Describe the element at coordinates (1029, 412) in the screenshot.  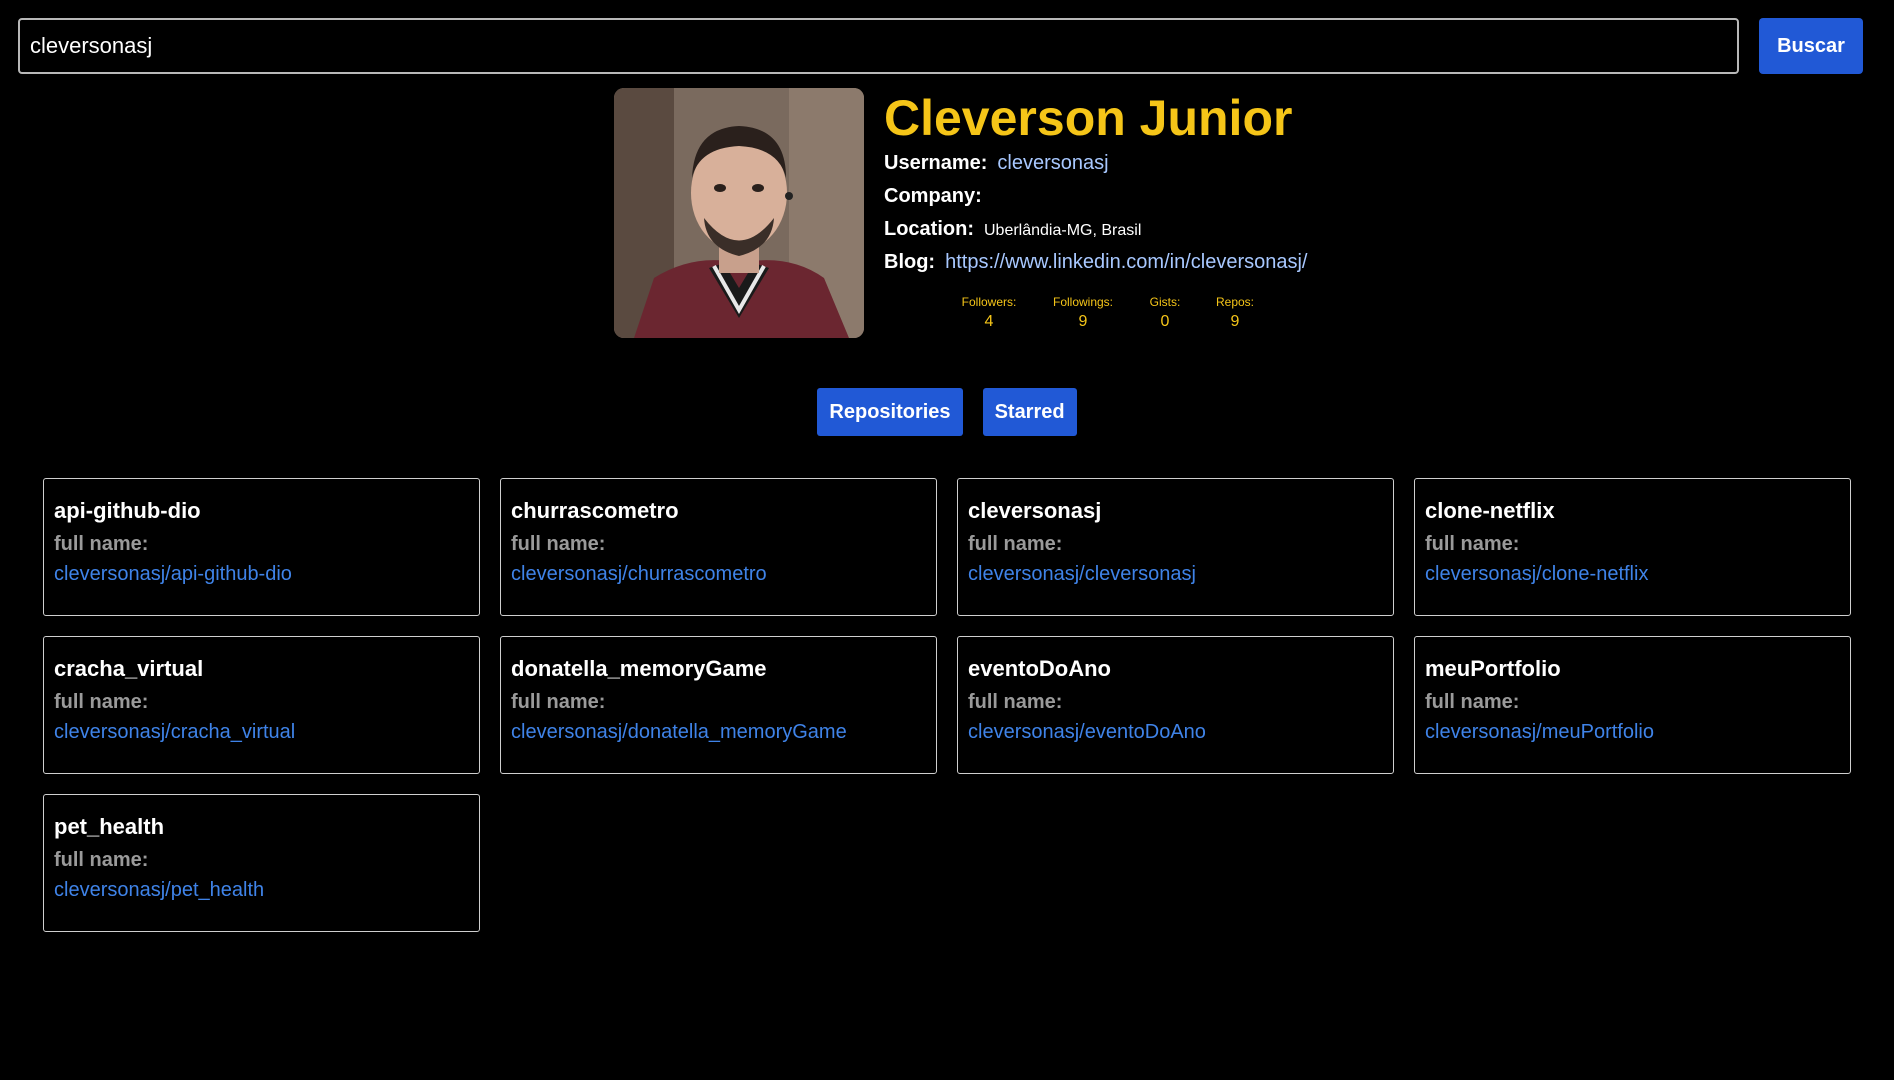
I see `tab-starred: Starred` at that location.